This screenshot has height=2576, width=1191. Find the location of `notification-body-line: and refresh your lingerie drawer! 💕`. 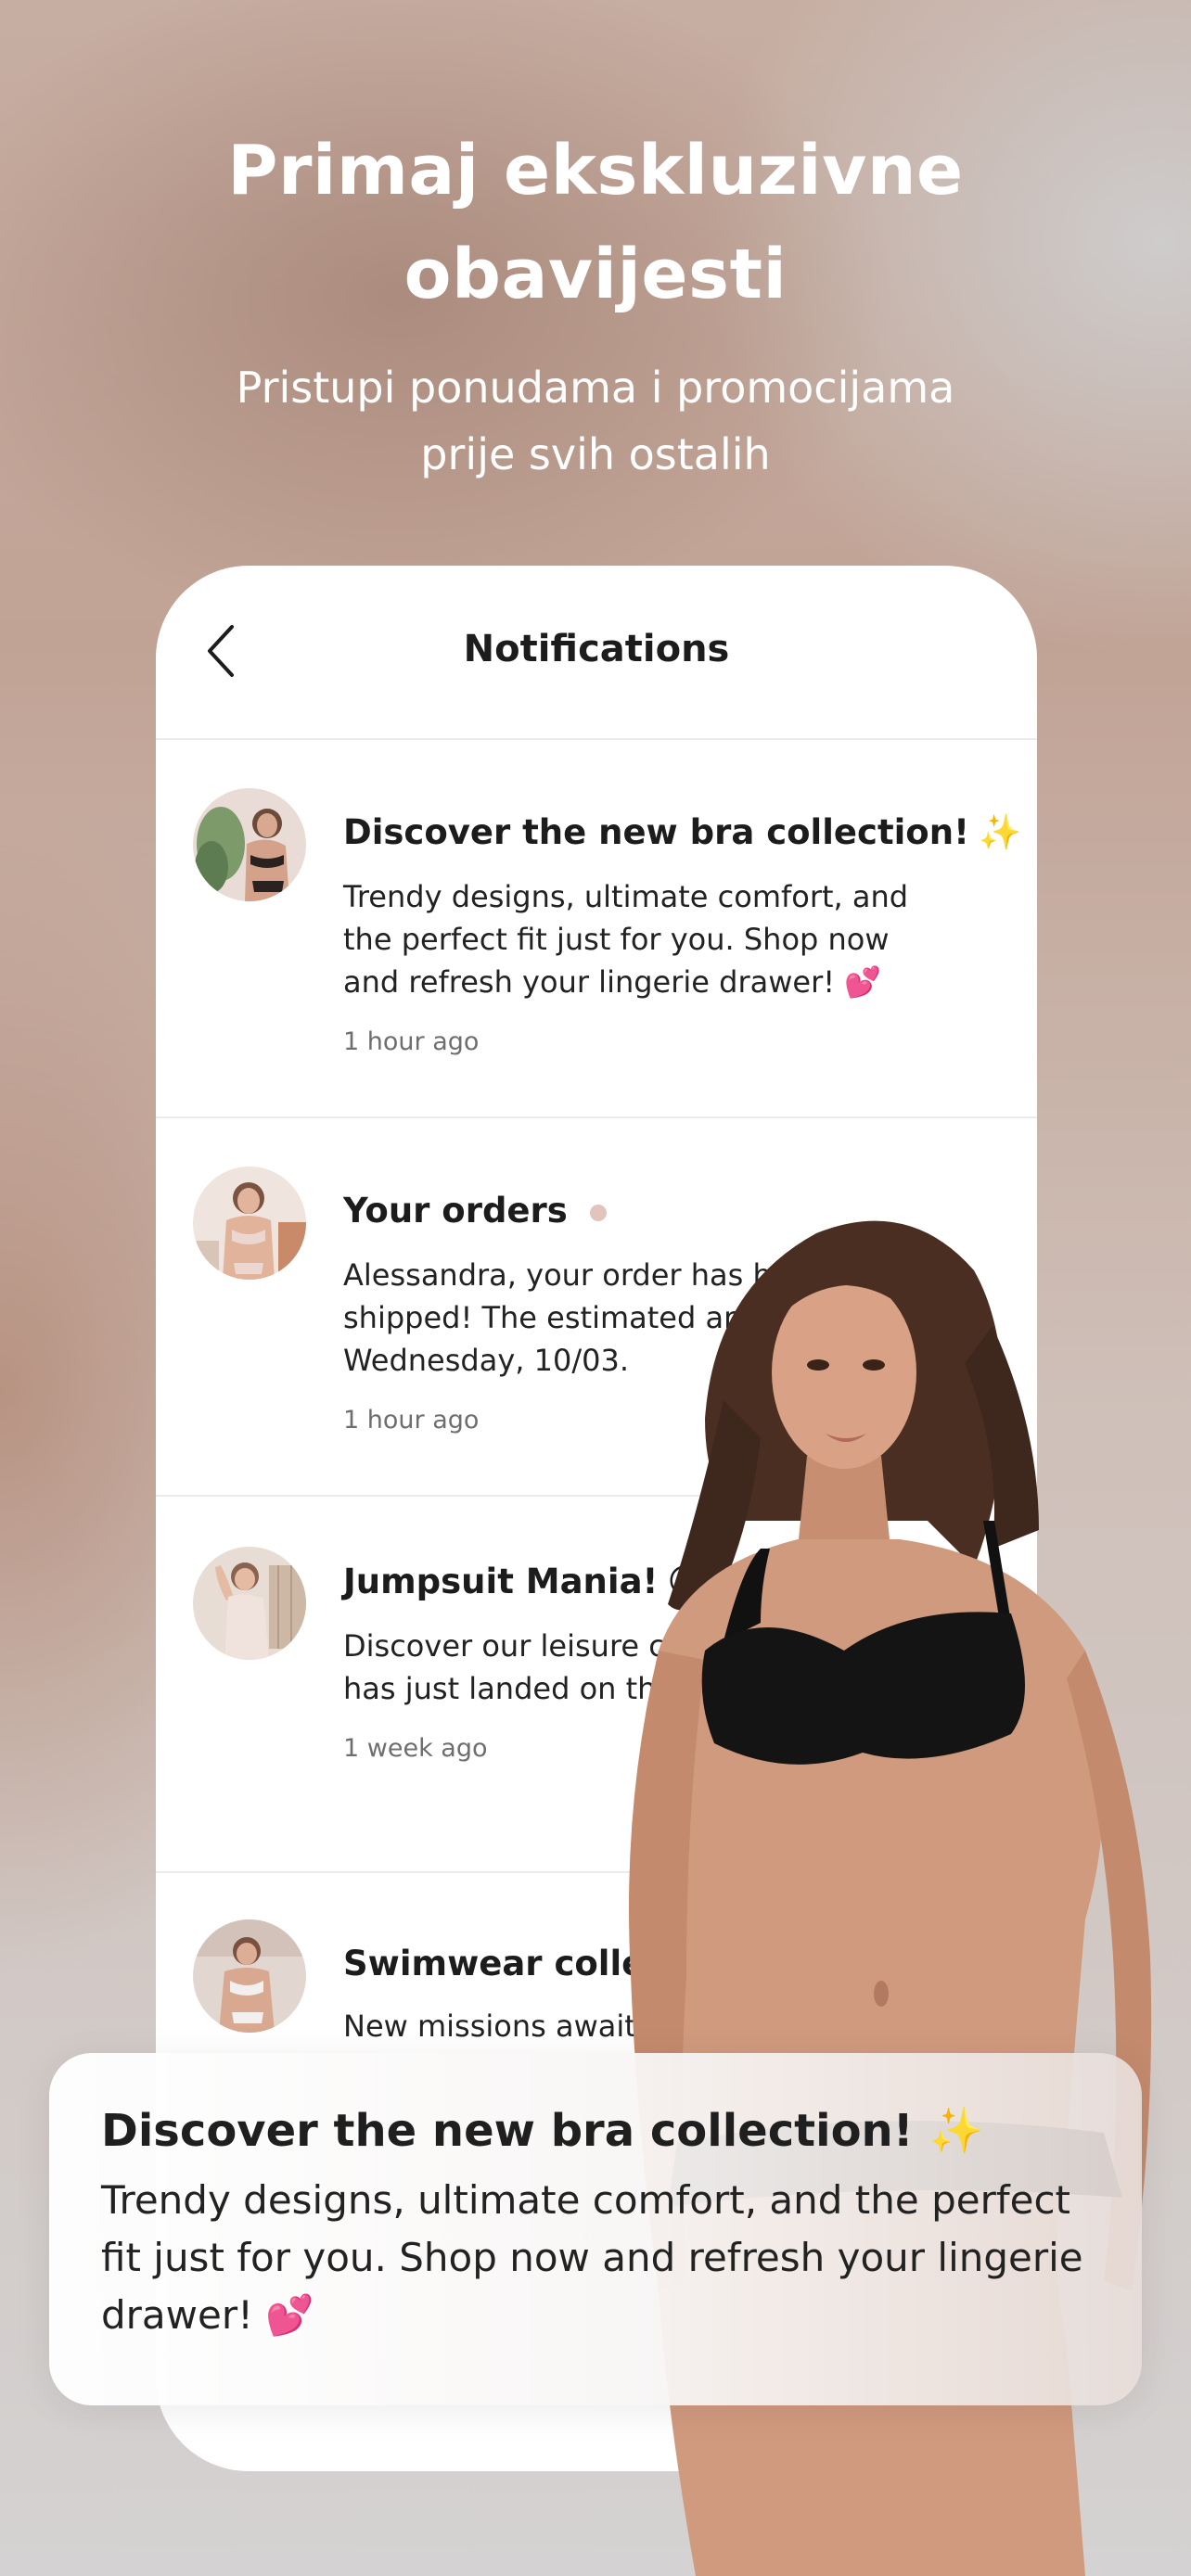

notification-body-line: and refresh your lingerie drawer! 💕 is located at coordinates (612, 982).